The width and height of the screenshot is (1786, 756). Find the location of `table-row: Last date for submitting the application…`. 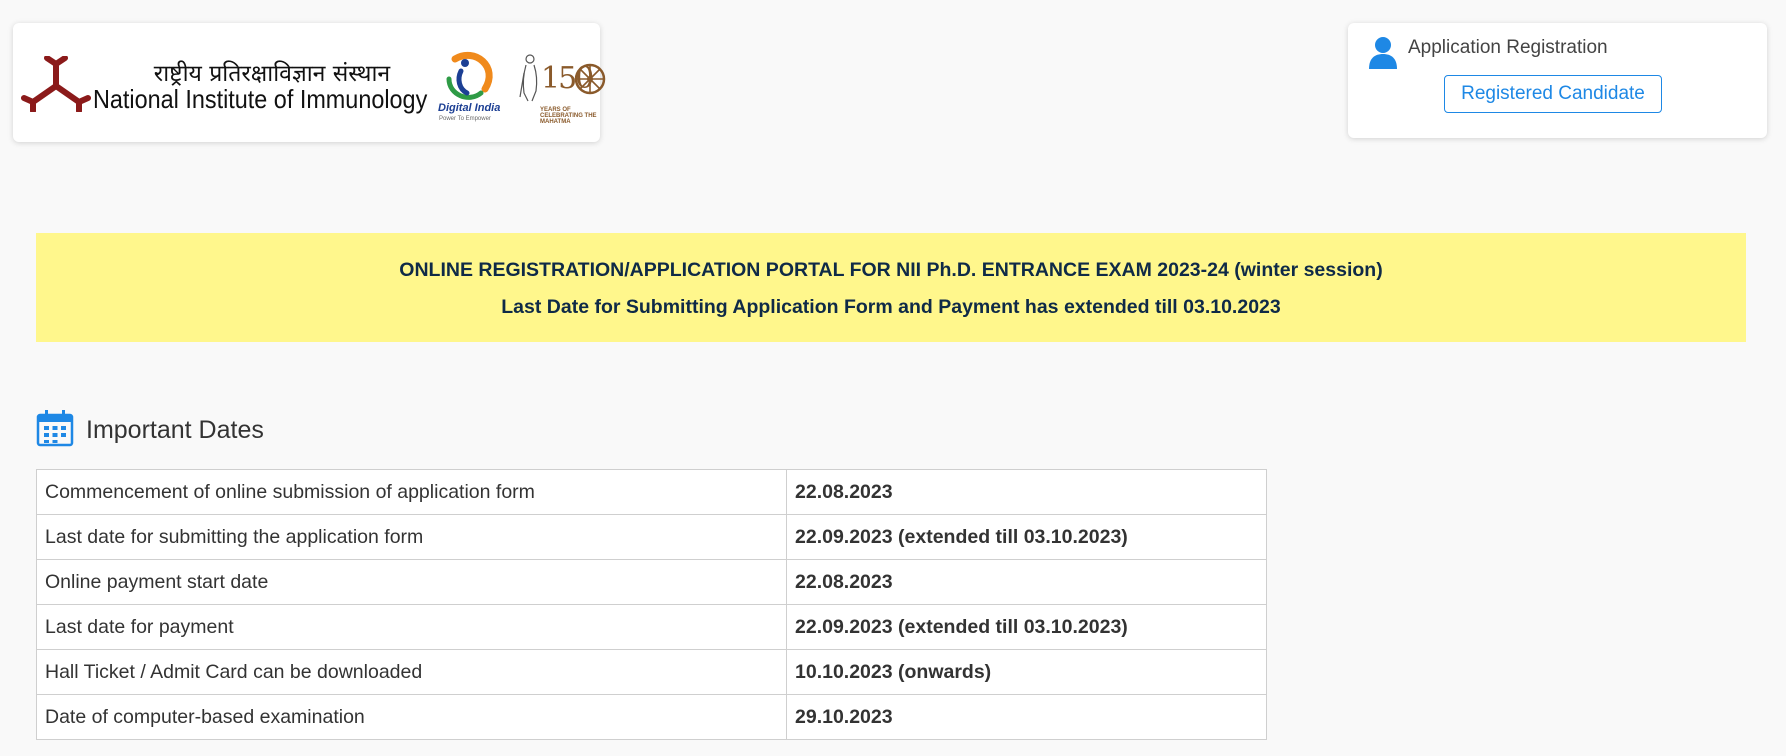

table-row: Last date for submitting the application… is located at coordinates (651, 537).